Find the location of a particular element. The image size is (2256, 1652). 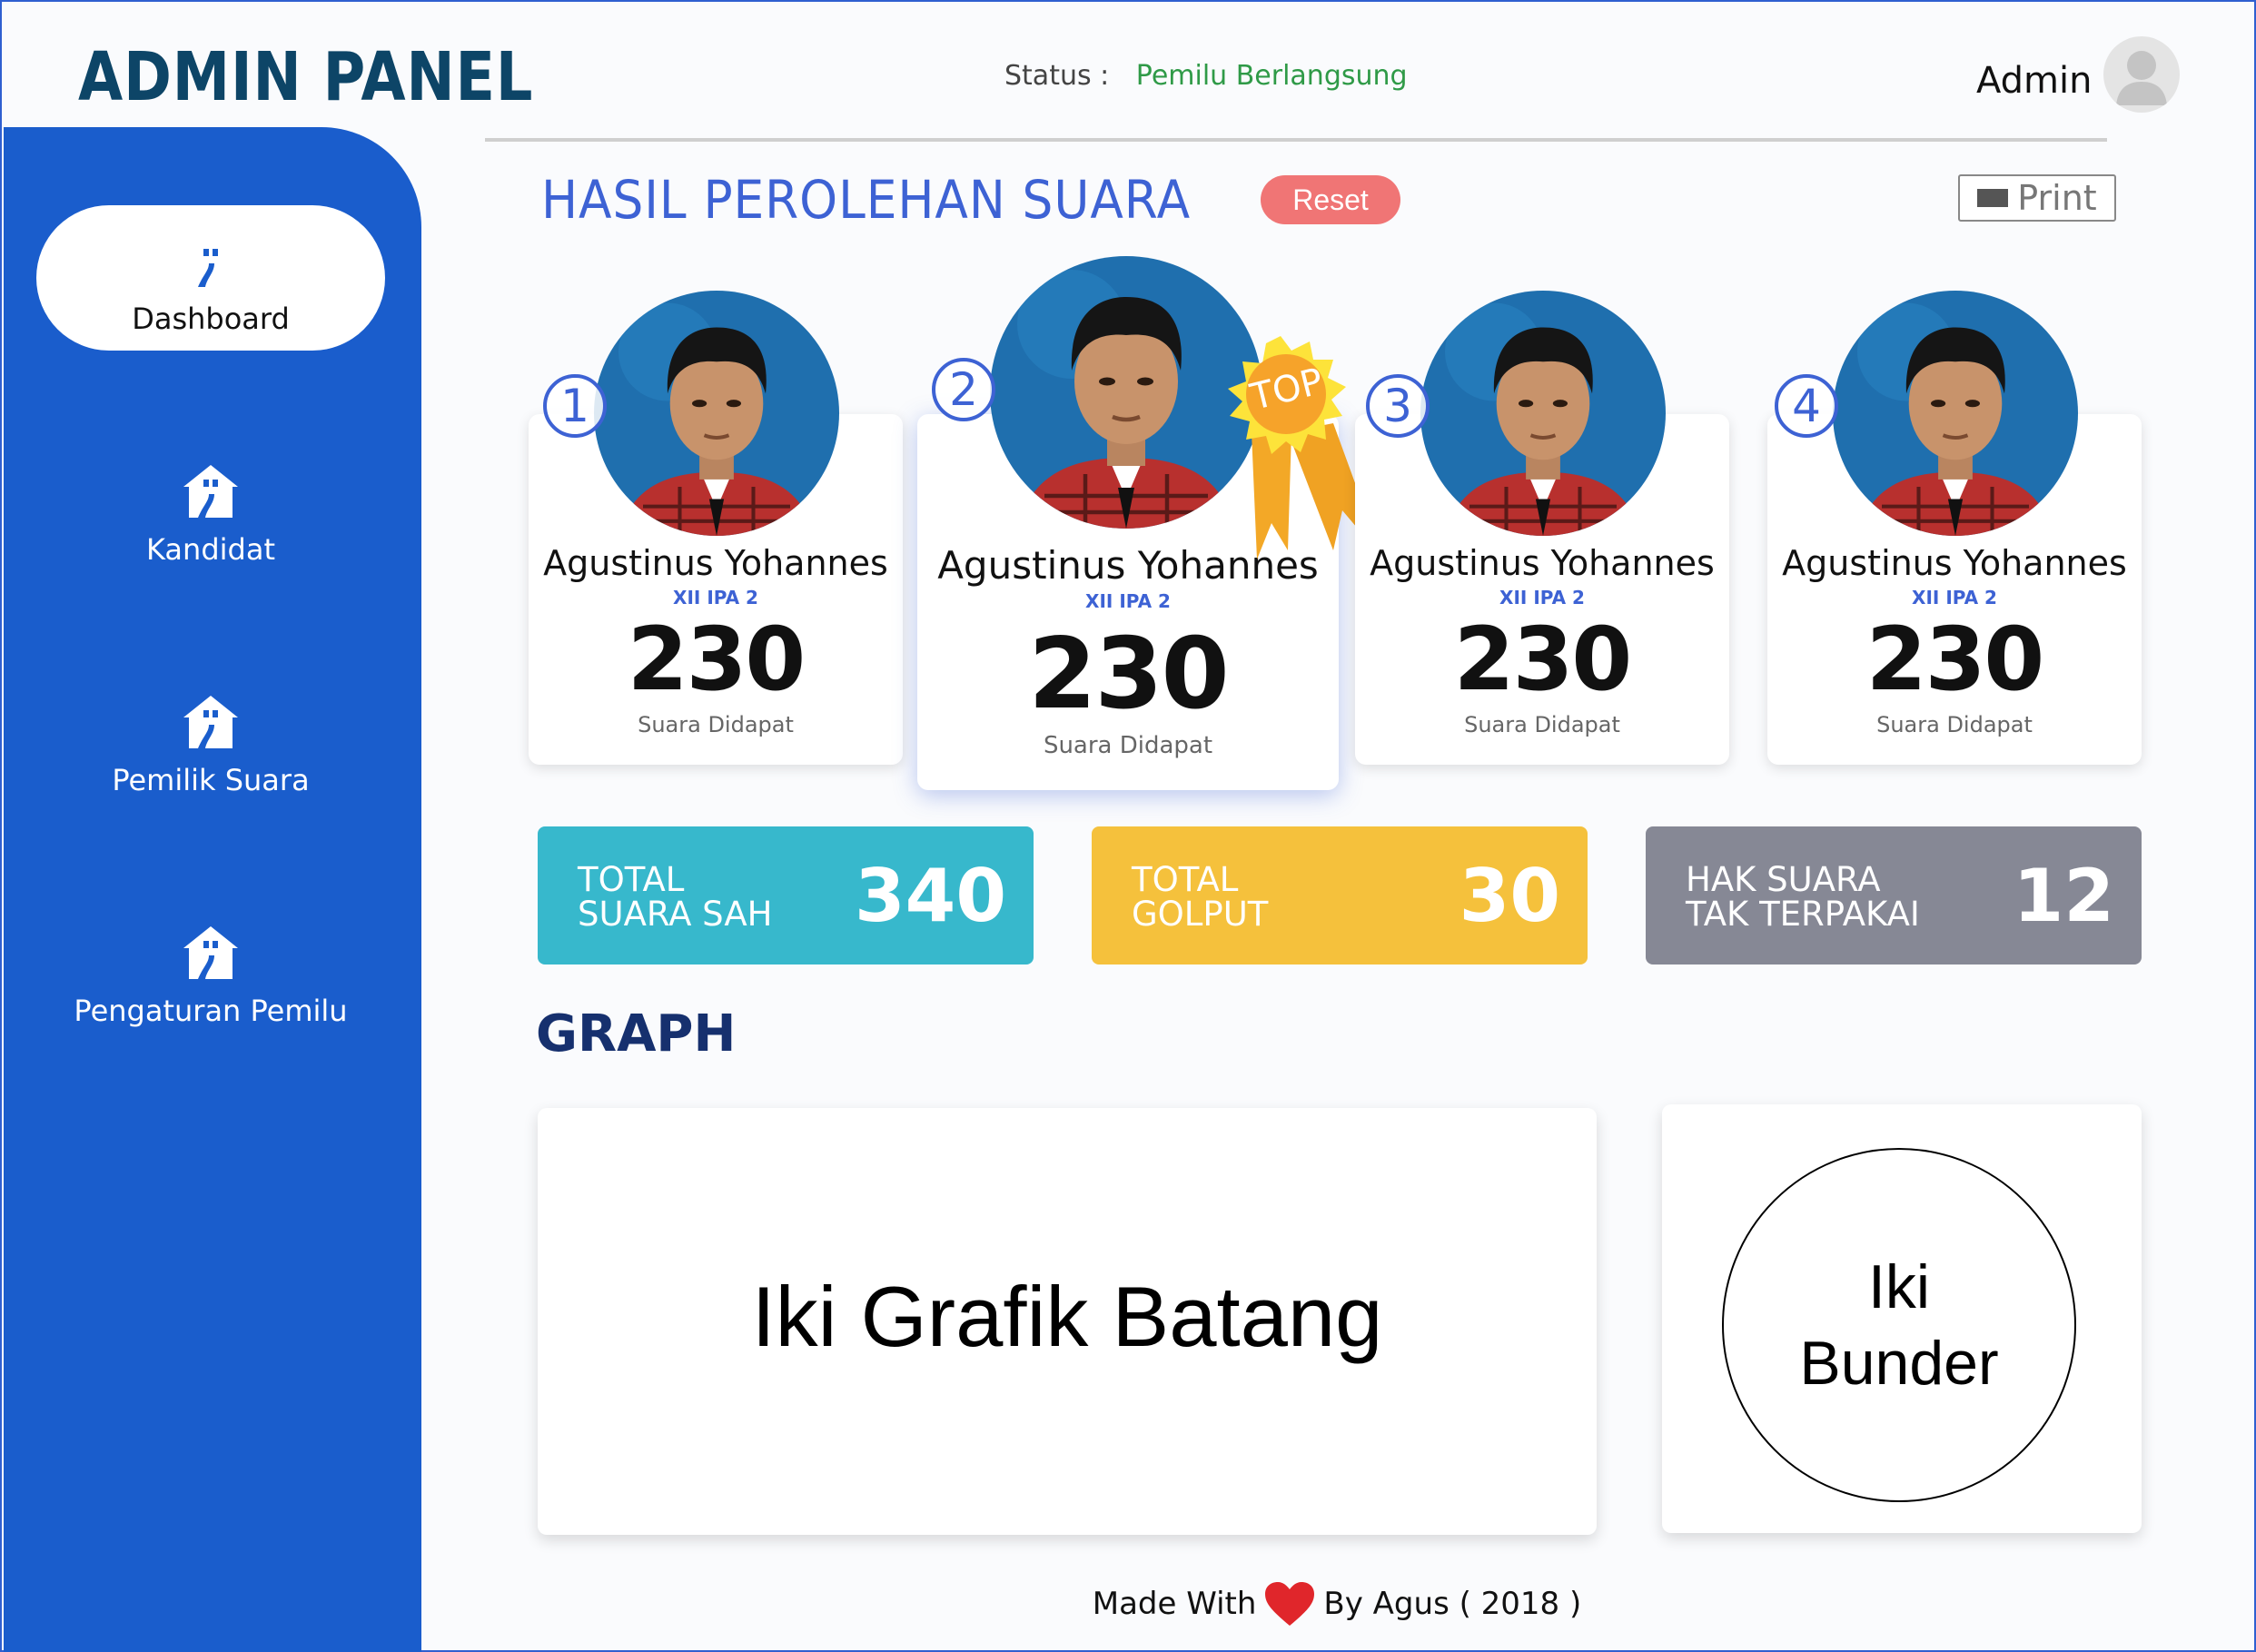

stat-value: 340 is located at coordinates (930, 896).